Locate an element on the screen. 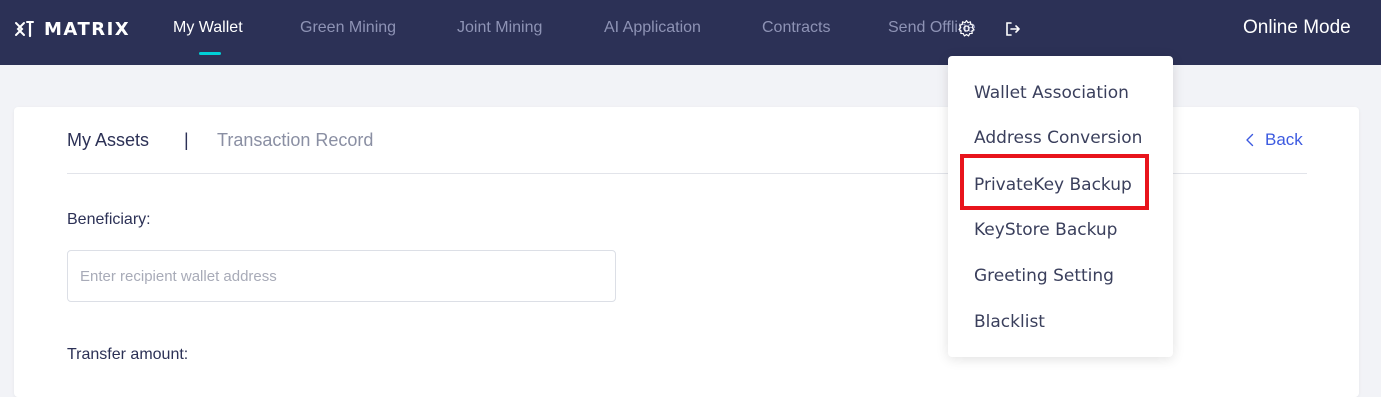  menu-item-greeting-setting: Greeting Setting is located at coordinates (1044, 276).